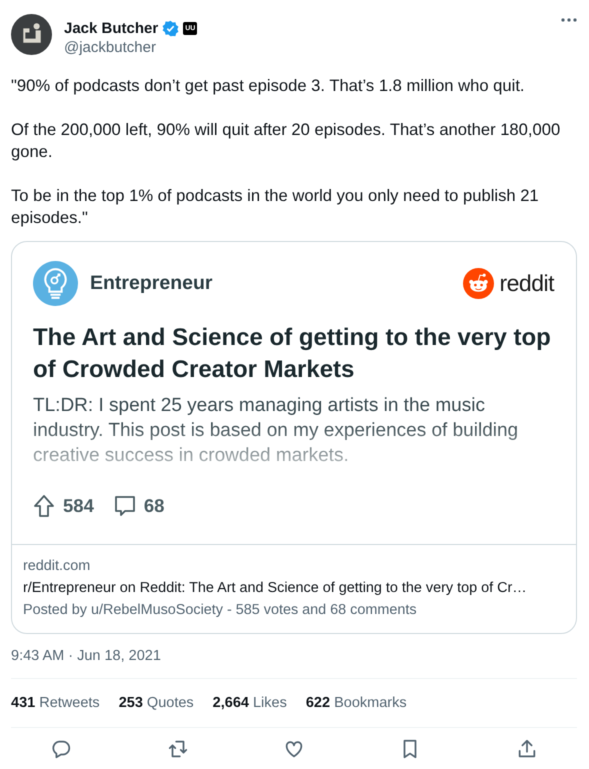  I want to click on engagement-stat: 622 Bookmarks, so click(356, 703).